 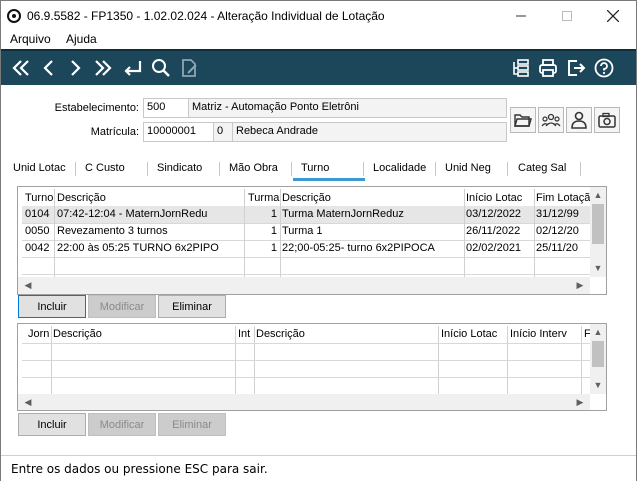 I want to click on app-logo-icon, so click(x=14, y=16).